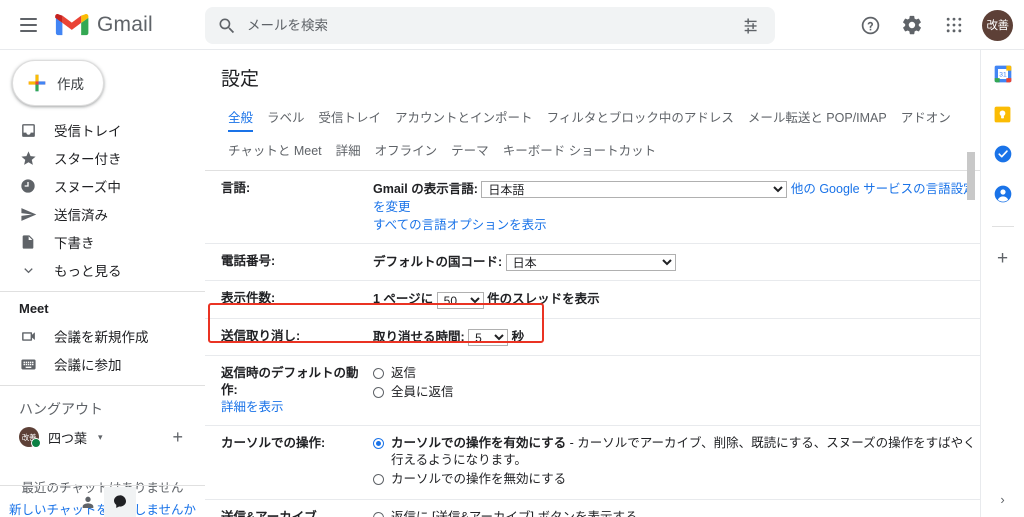 This screenshot has width=1024, height=517. What do you see at coordinates (1002, 258) in the screenshot?
I see `add-apps-icon: +` at bounding box center [1002, 258].